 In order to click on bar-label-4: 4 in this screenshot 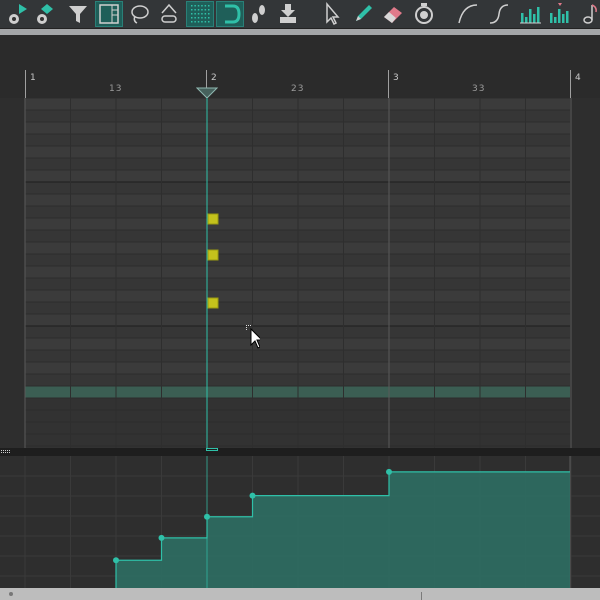, I will do `click(578, 78)`.